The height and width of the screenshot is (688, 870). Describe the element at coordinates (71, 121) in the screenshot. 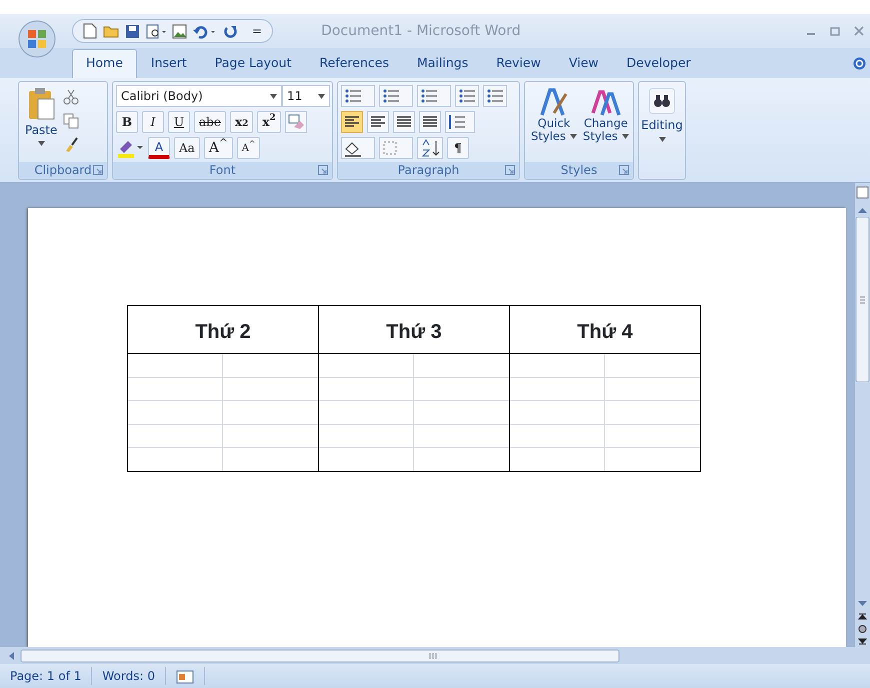

I see `copy-icon` at that location.